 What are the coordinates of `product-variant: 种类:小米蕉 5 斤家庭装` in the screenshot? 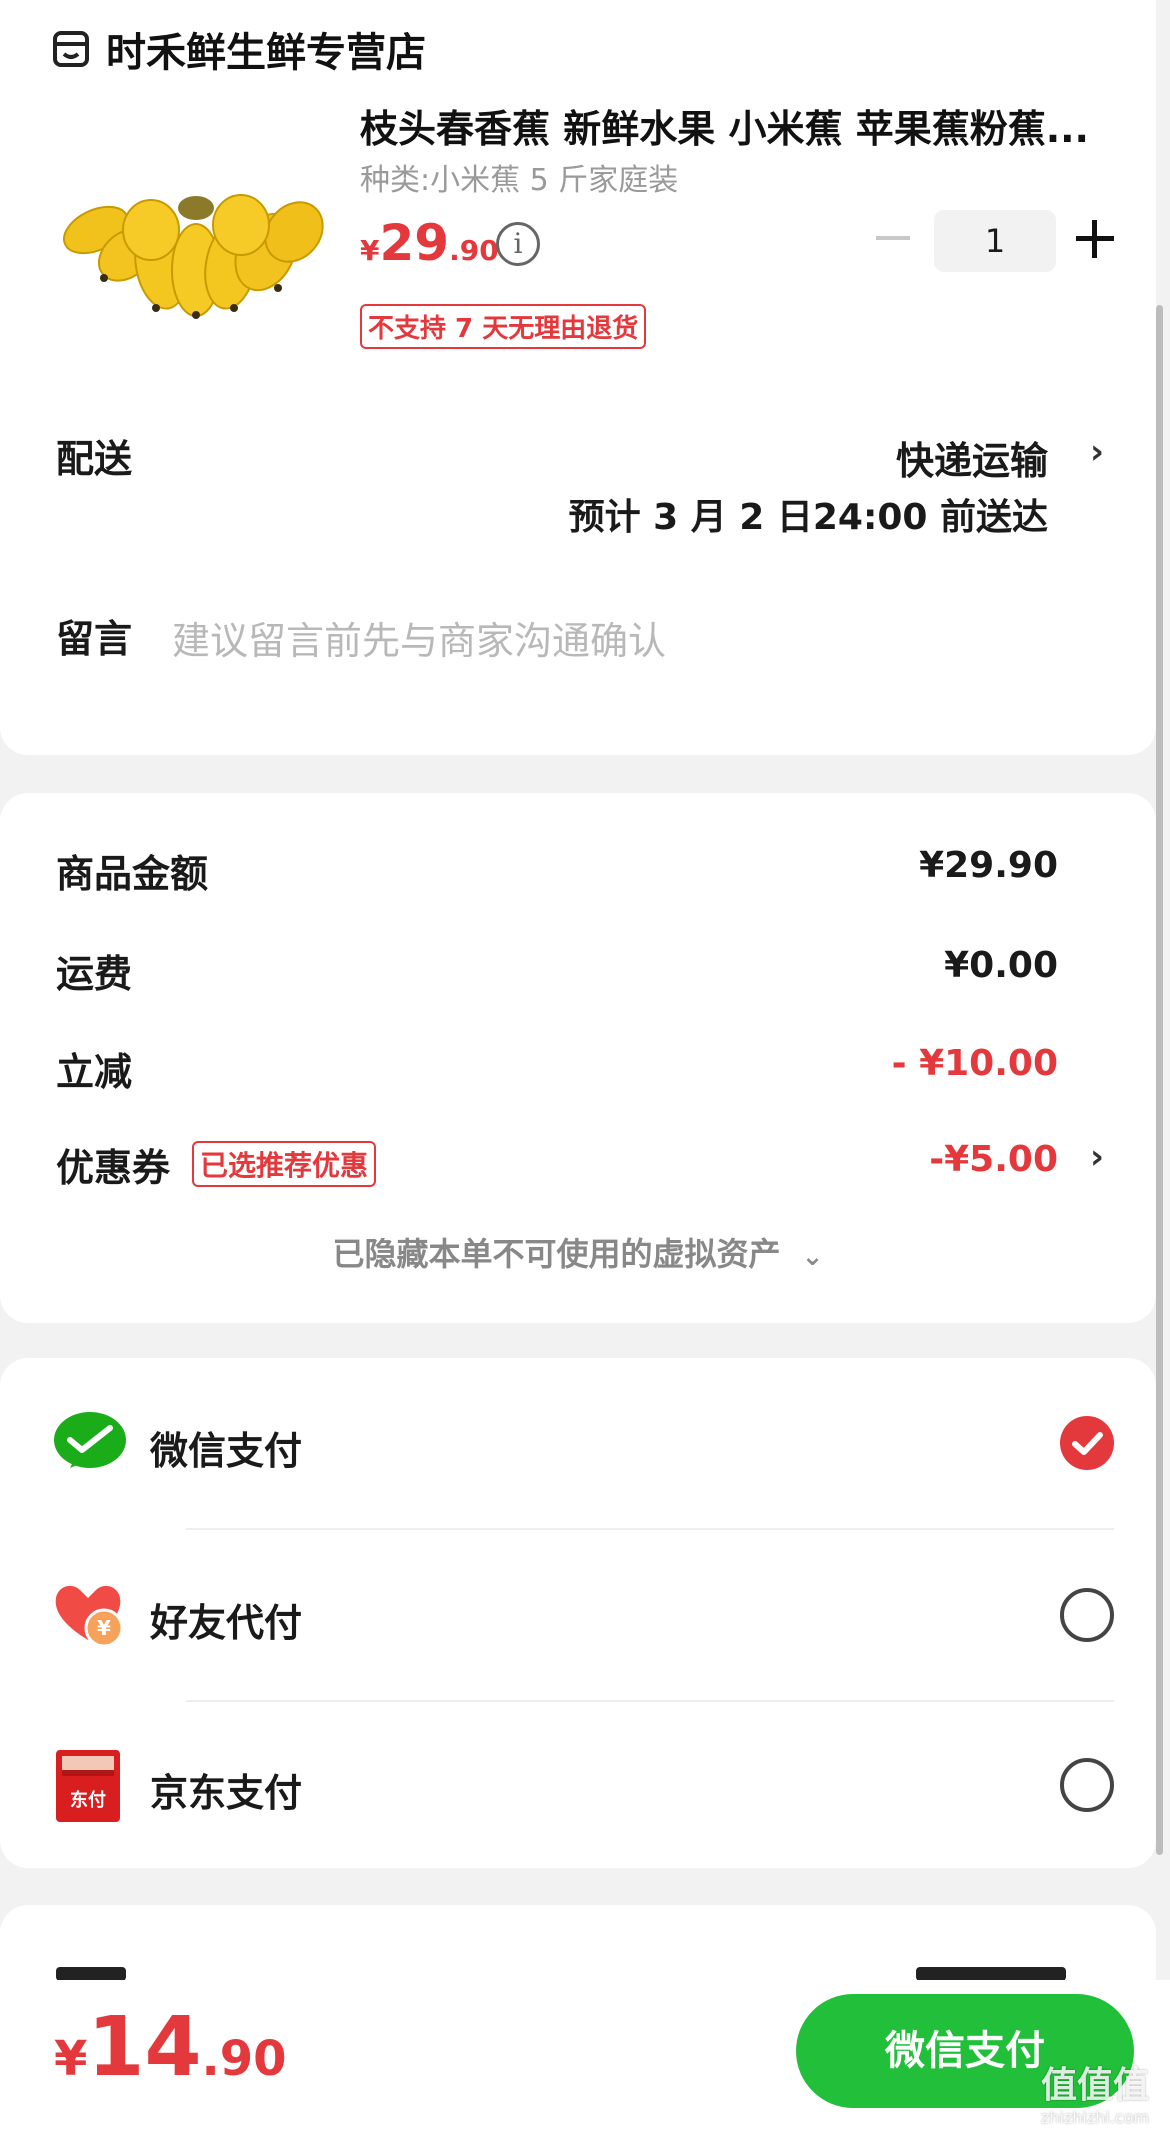 It's located at (519, 177).